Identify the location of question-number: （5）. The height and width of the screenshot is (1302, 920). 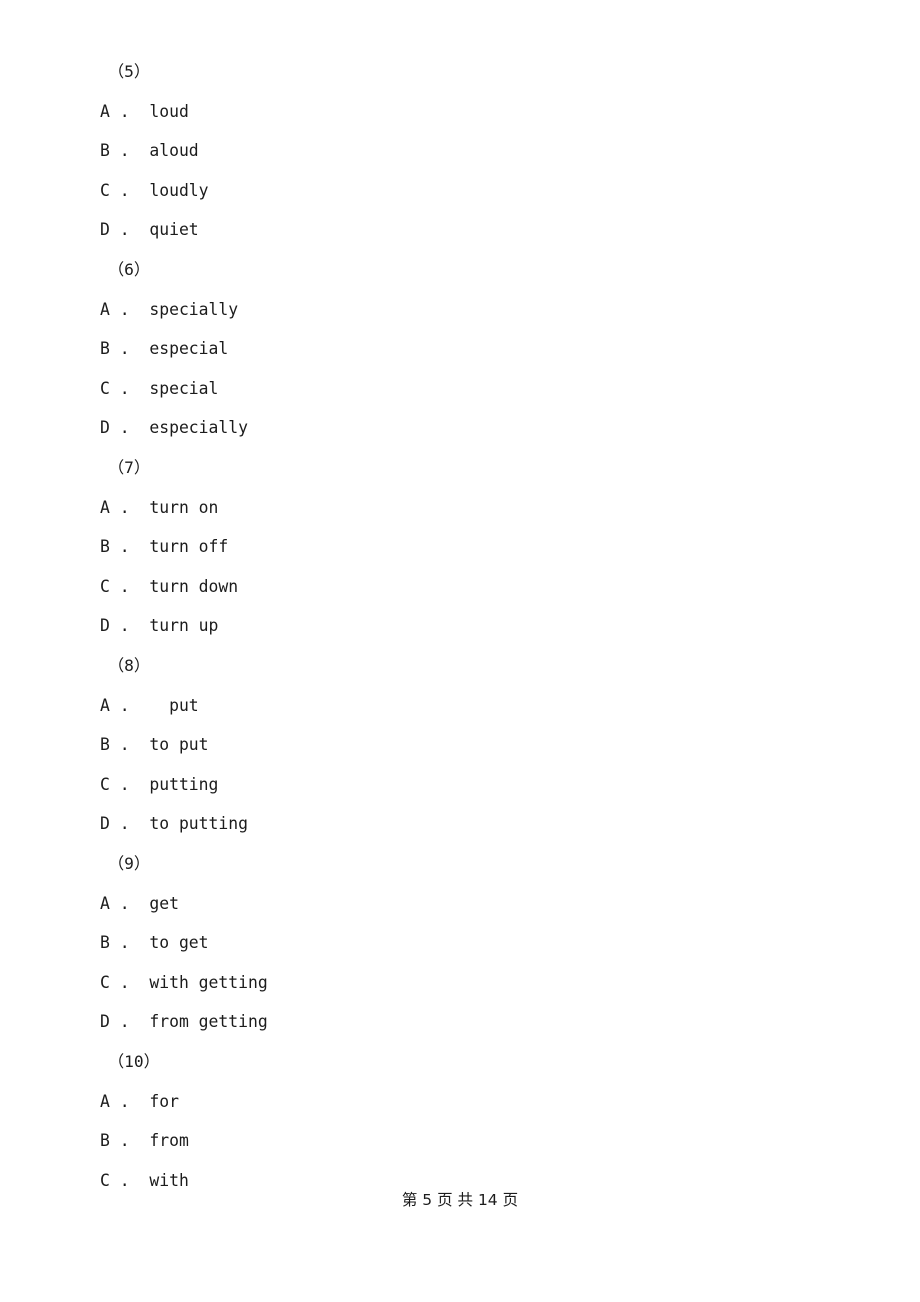
(129, 71).